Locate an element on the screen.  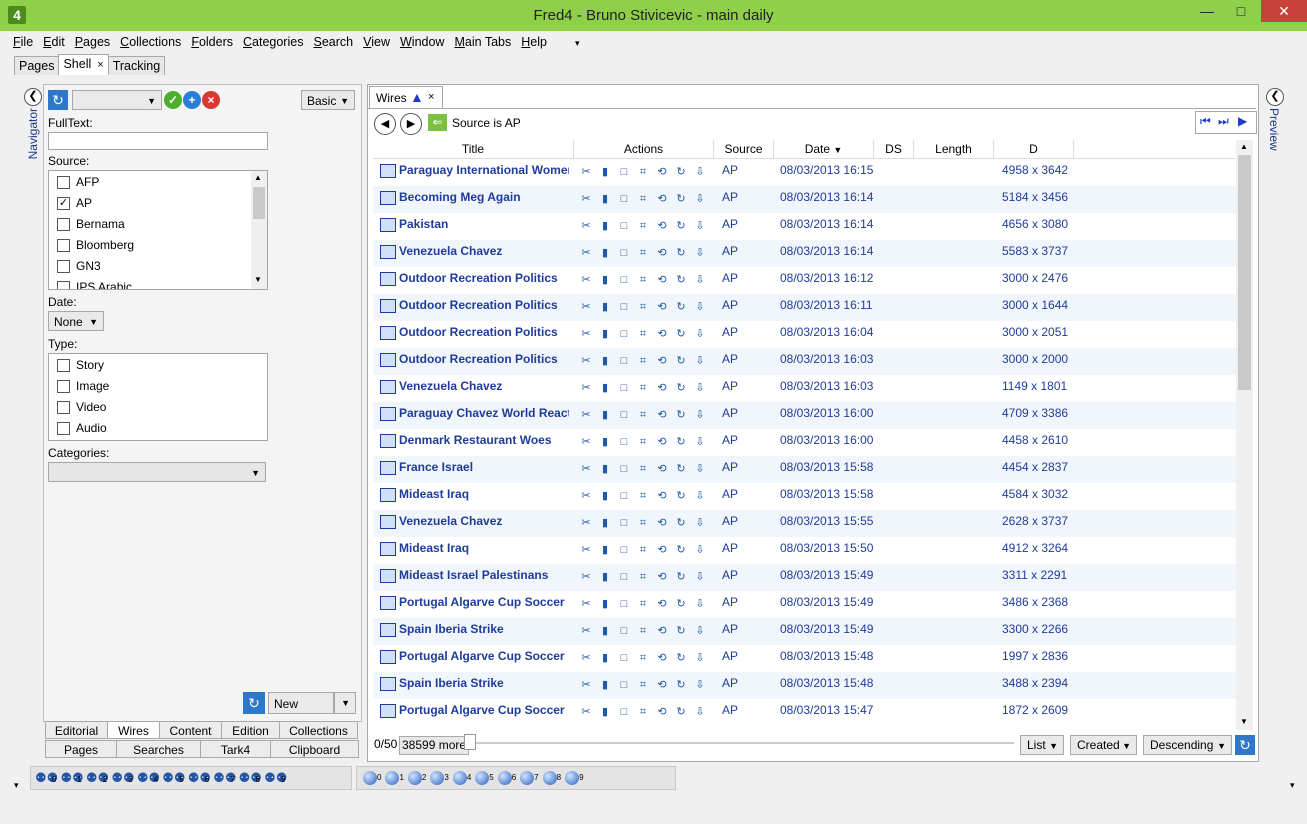
binocular-slot: ⚉⚉9 is located at coordinates (275, 777).